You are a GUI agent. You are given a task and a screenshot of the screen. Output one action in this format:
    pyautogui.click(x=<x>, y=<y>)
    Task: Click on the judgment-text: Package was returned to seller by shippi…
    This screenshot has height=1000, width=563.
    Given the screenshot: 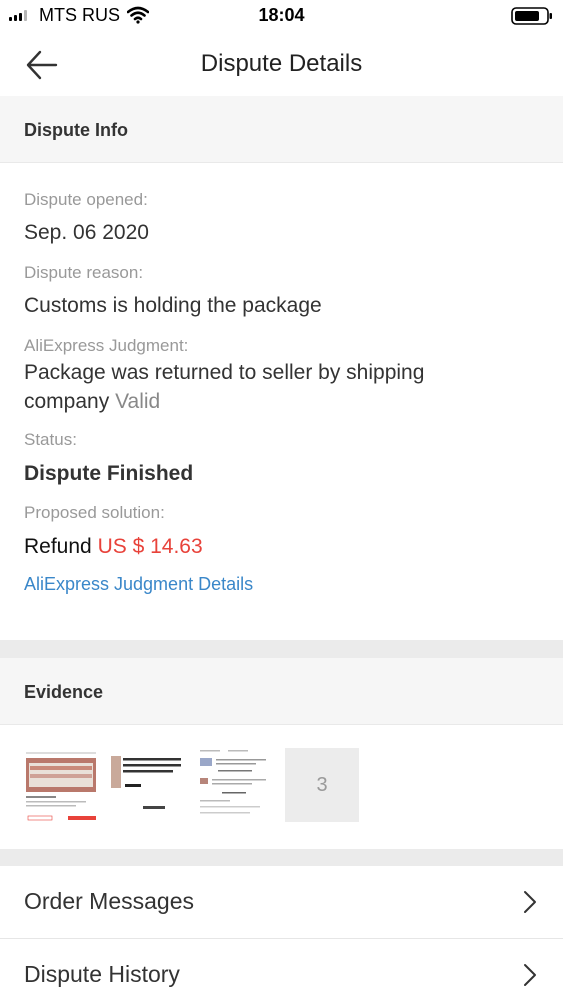 What is the action you would take?
    pyautogui.click(x=224, y=387)
    